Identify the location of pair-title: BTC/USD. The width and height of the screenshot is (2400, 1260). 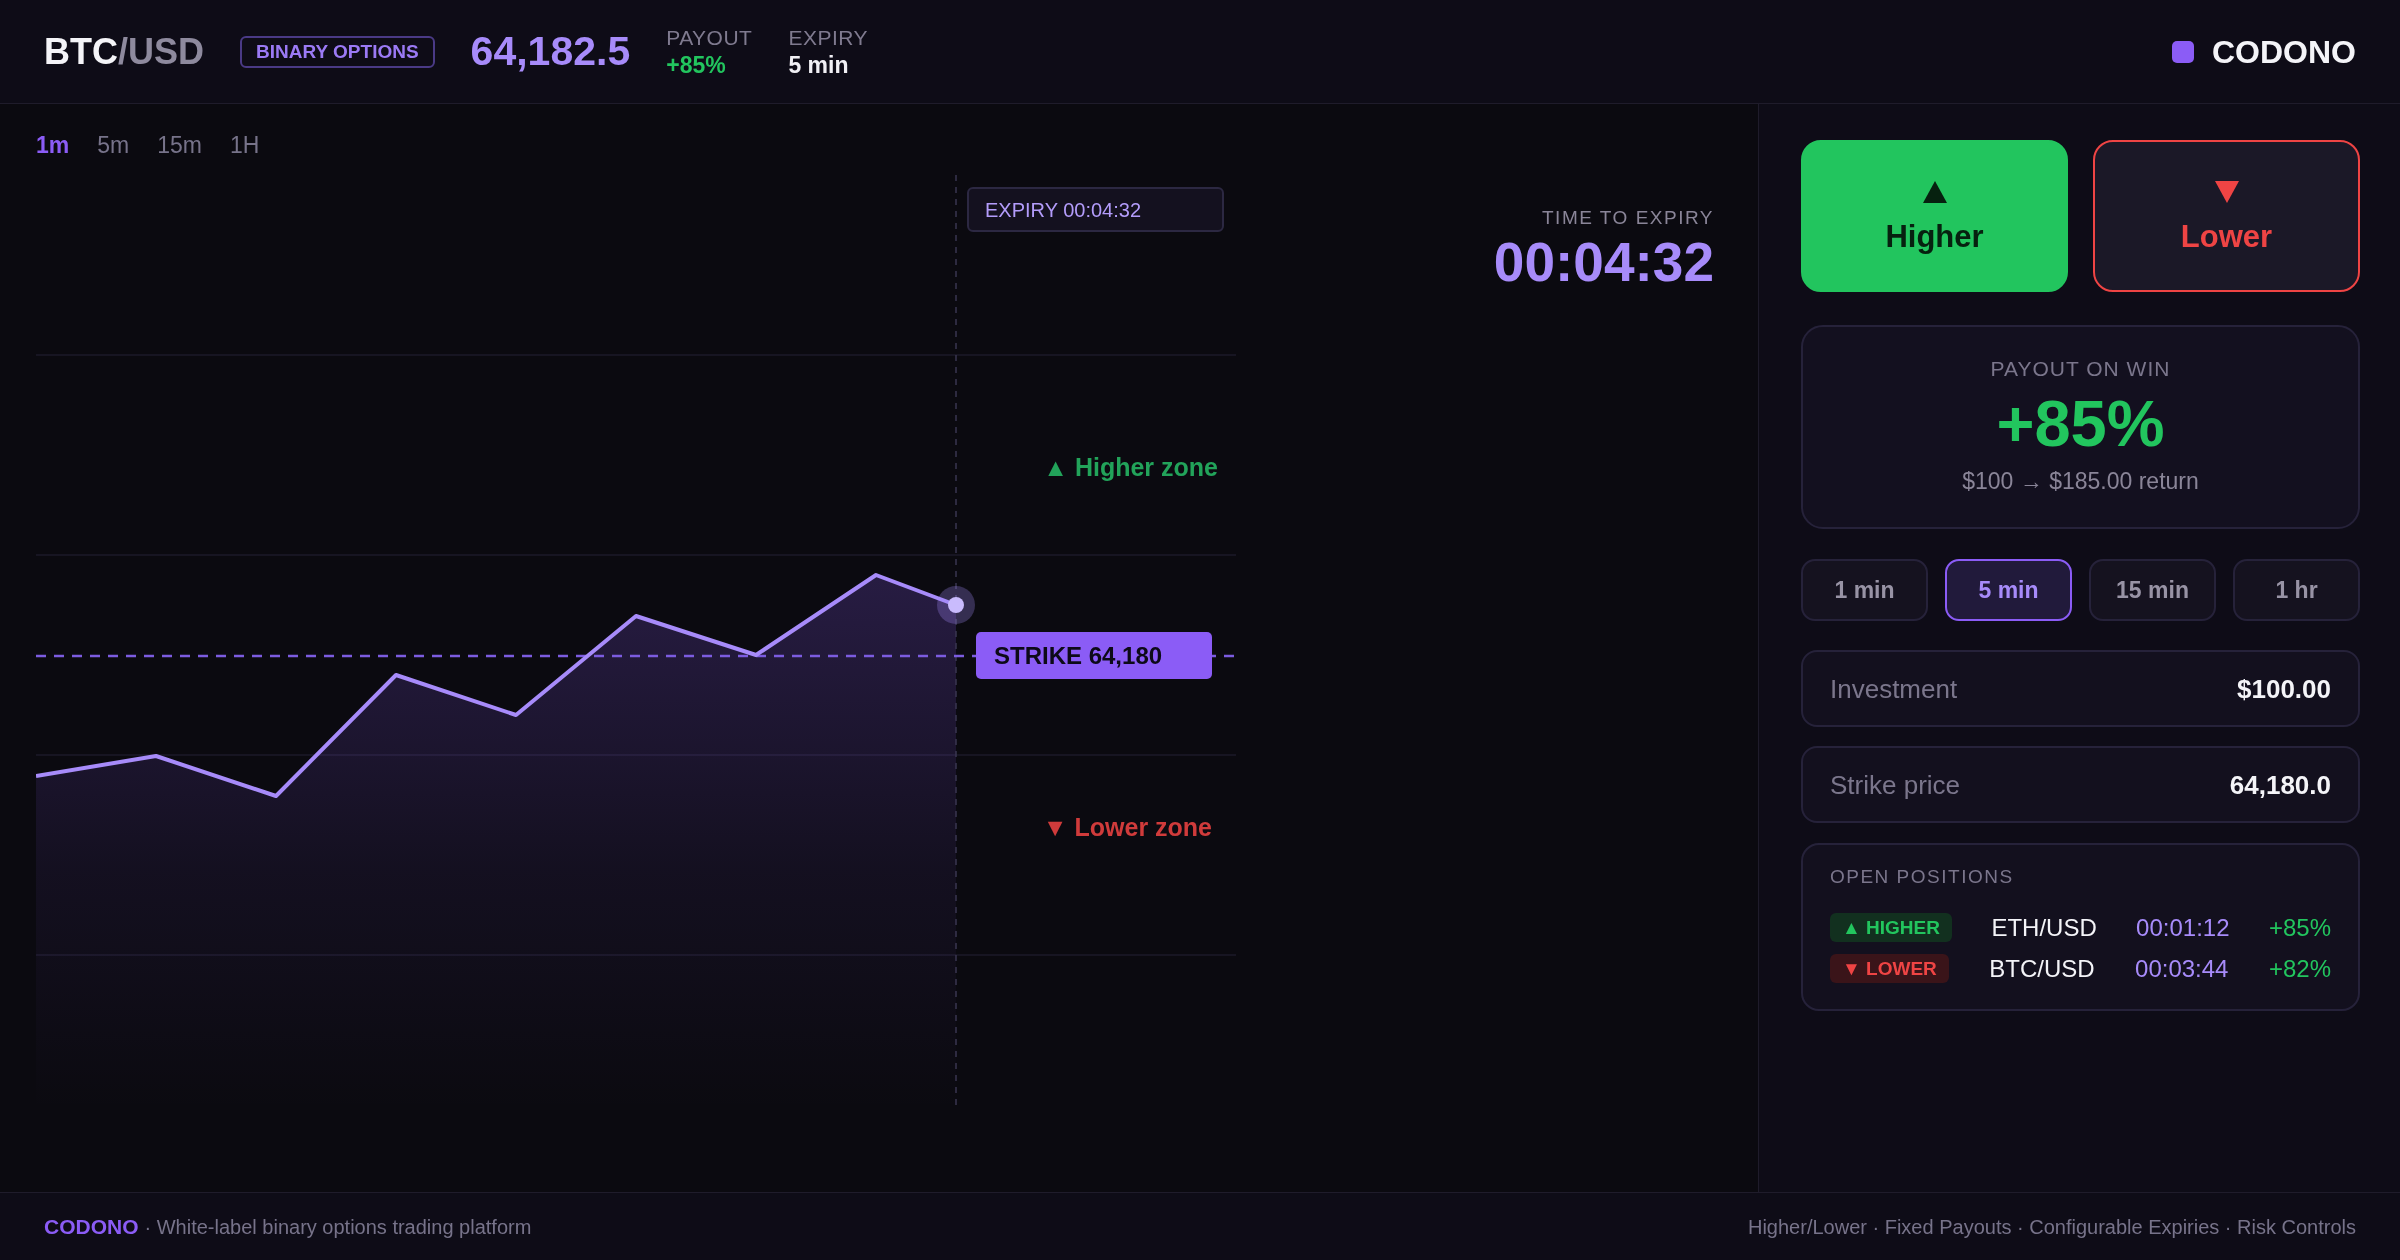
(124, 51).